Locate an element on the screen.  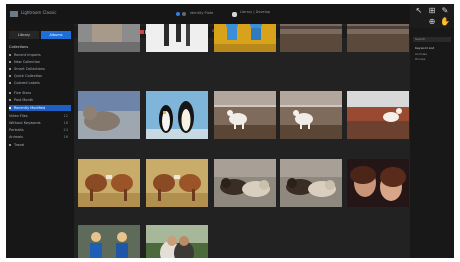
sidebar-item-label: Animals is located at coordinates (16, 137).